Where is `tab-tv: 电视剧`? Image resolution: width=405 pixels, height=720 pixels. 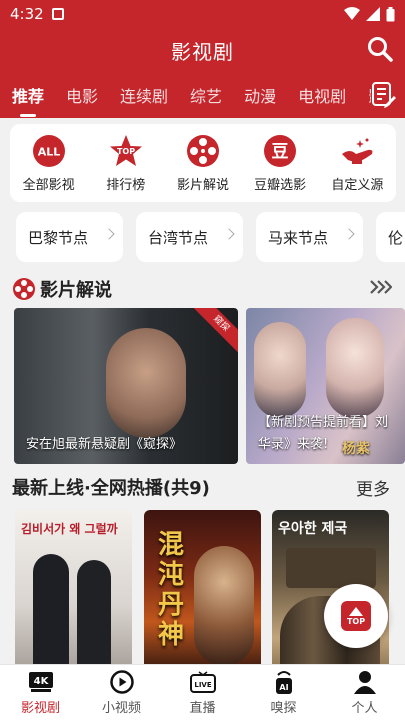 tab-tv: 电视剧 is located at coordinates (322, 95).